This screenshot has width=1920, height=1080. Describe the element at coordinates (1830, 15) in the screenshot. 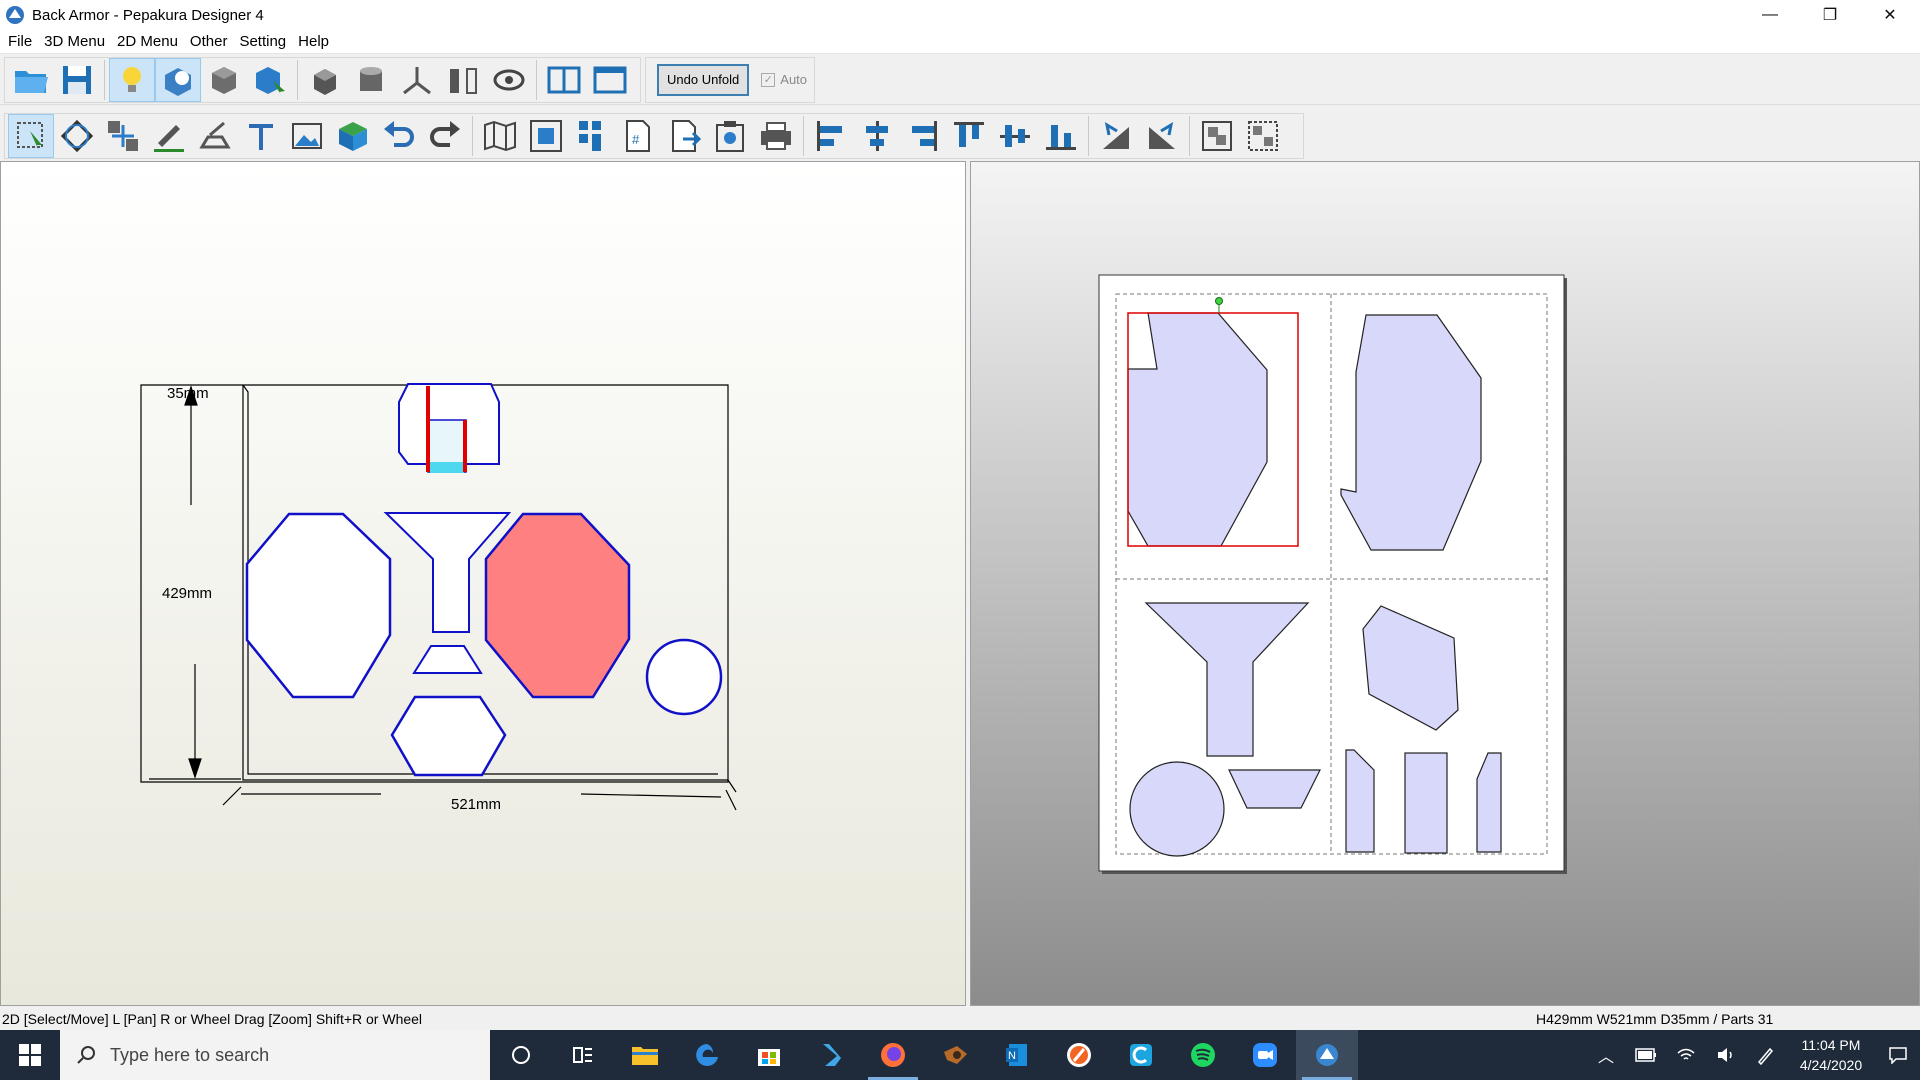

I see `restore-button: ❐` at that location.